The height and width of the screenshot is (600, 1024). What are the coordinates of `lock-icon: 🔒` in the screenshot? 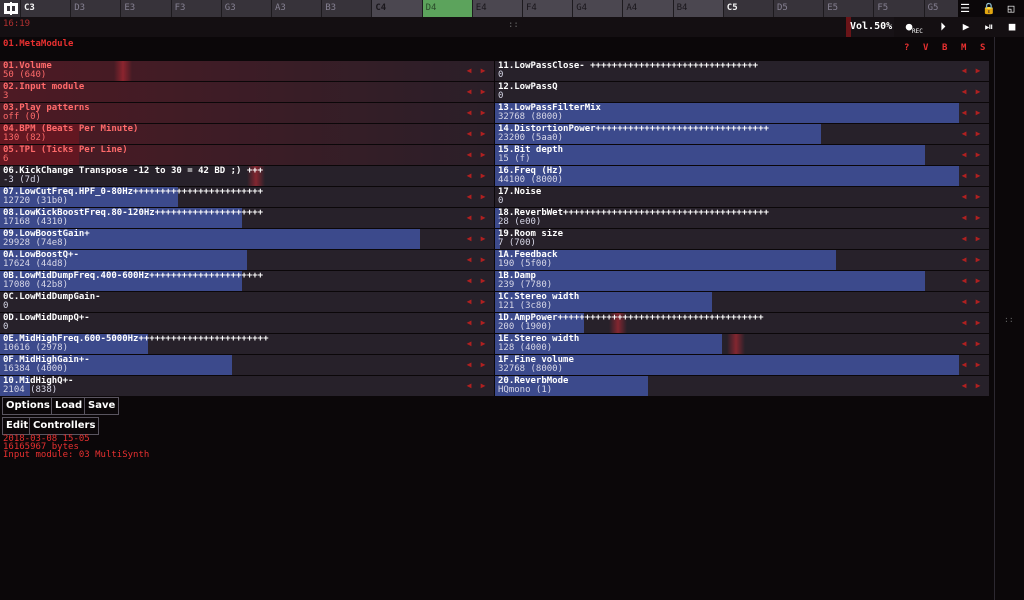 It's located at (989, 8).